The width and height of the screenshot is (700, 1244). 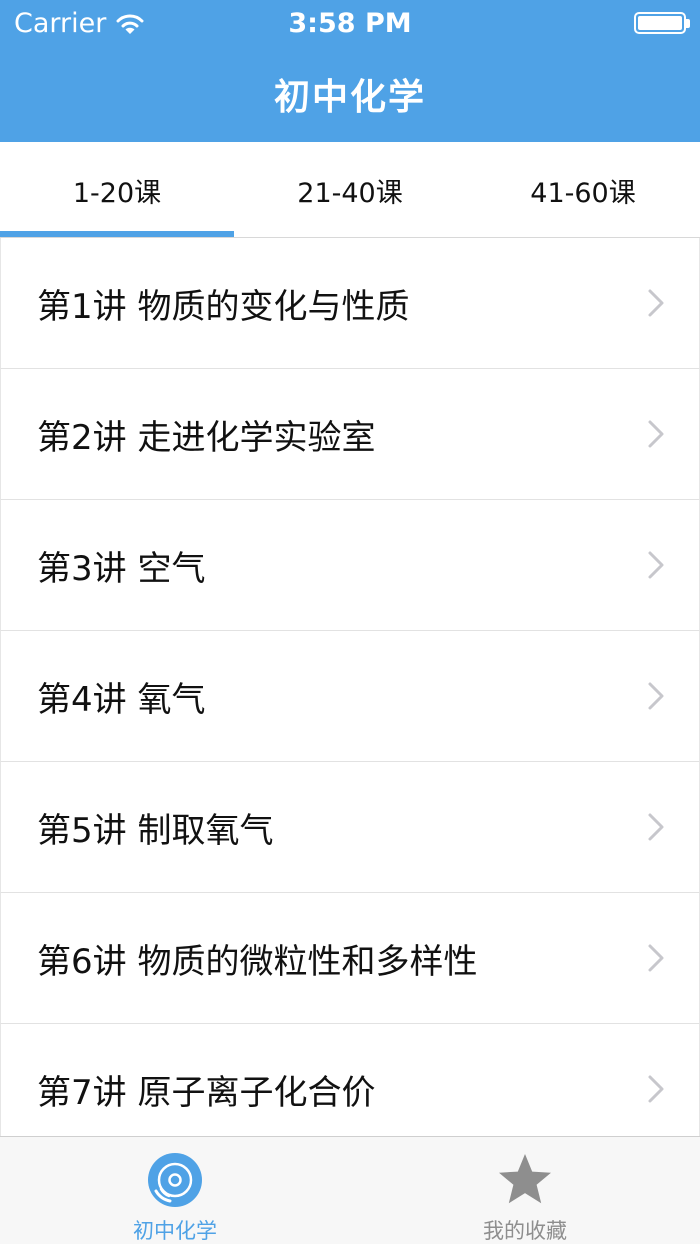 I want to click on list-item: 第3讲 空气, so click(x=350, y=565).